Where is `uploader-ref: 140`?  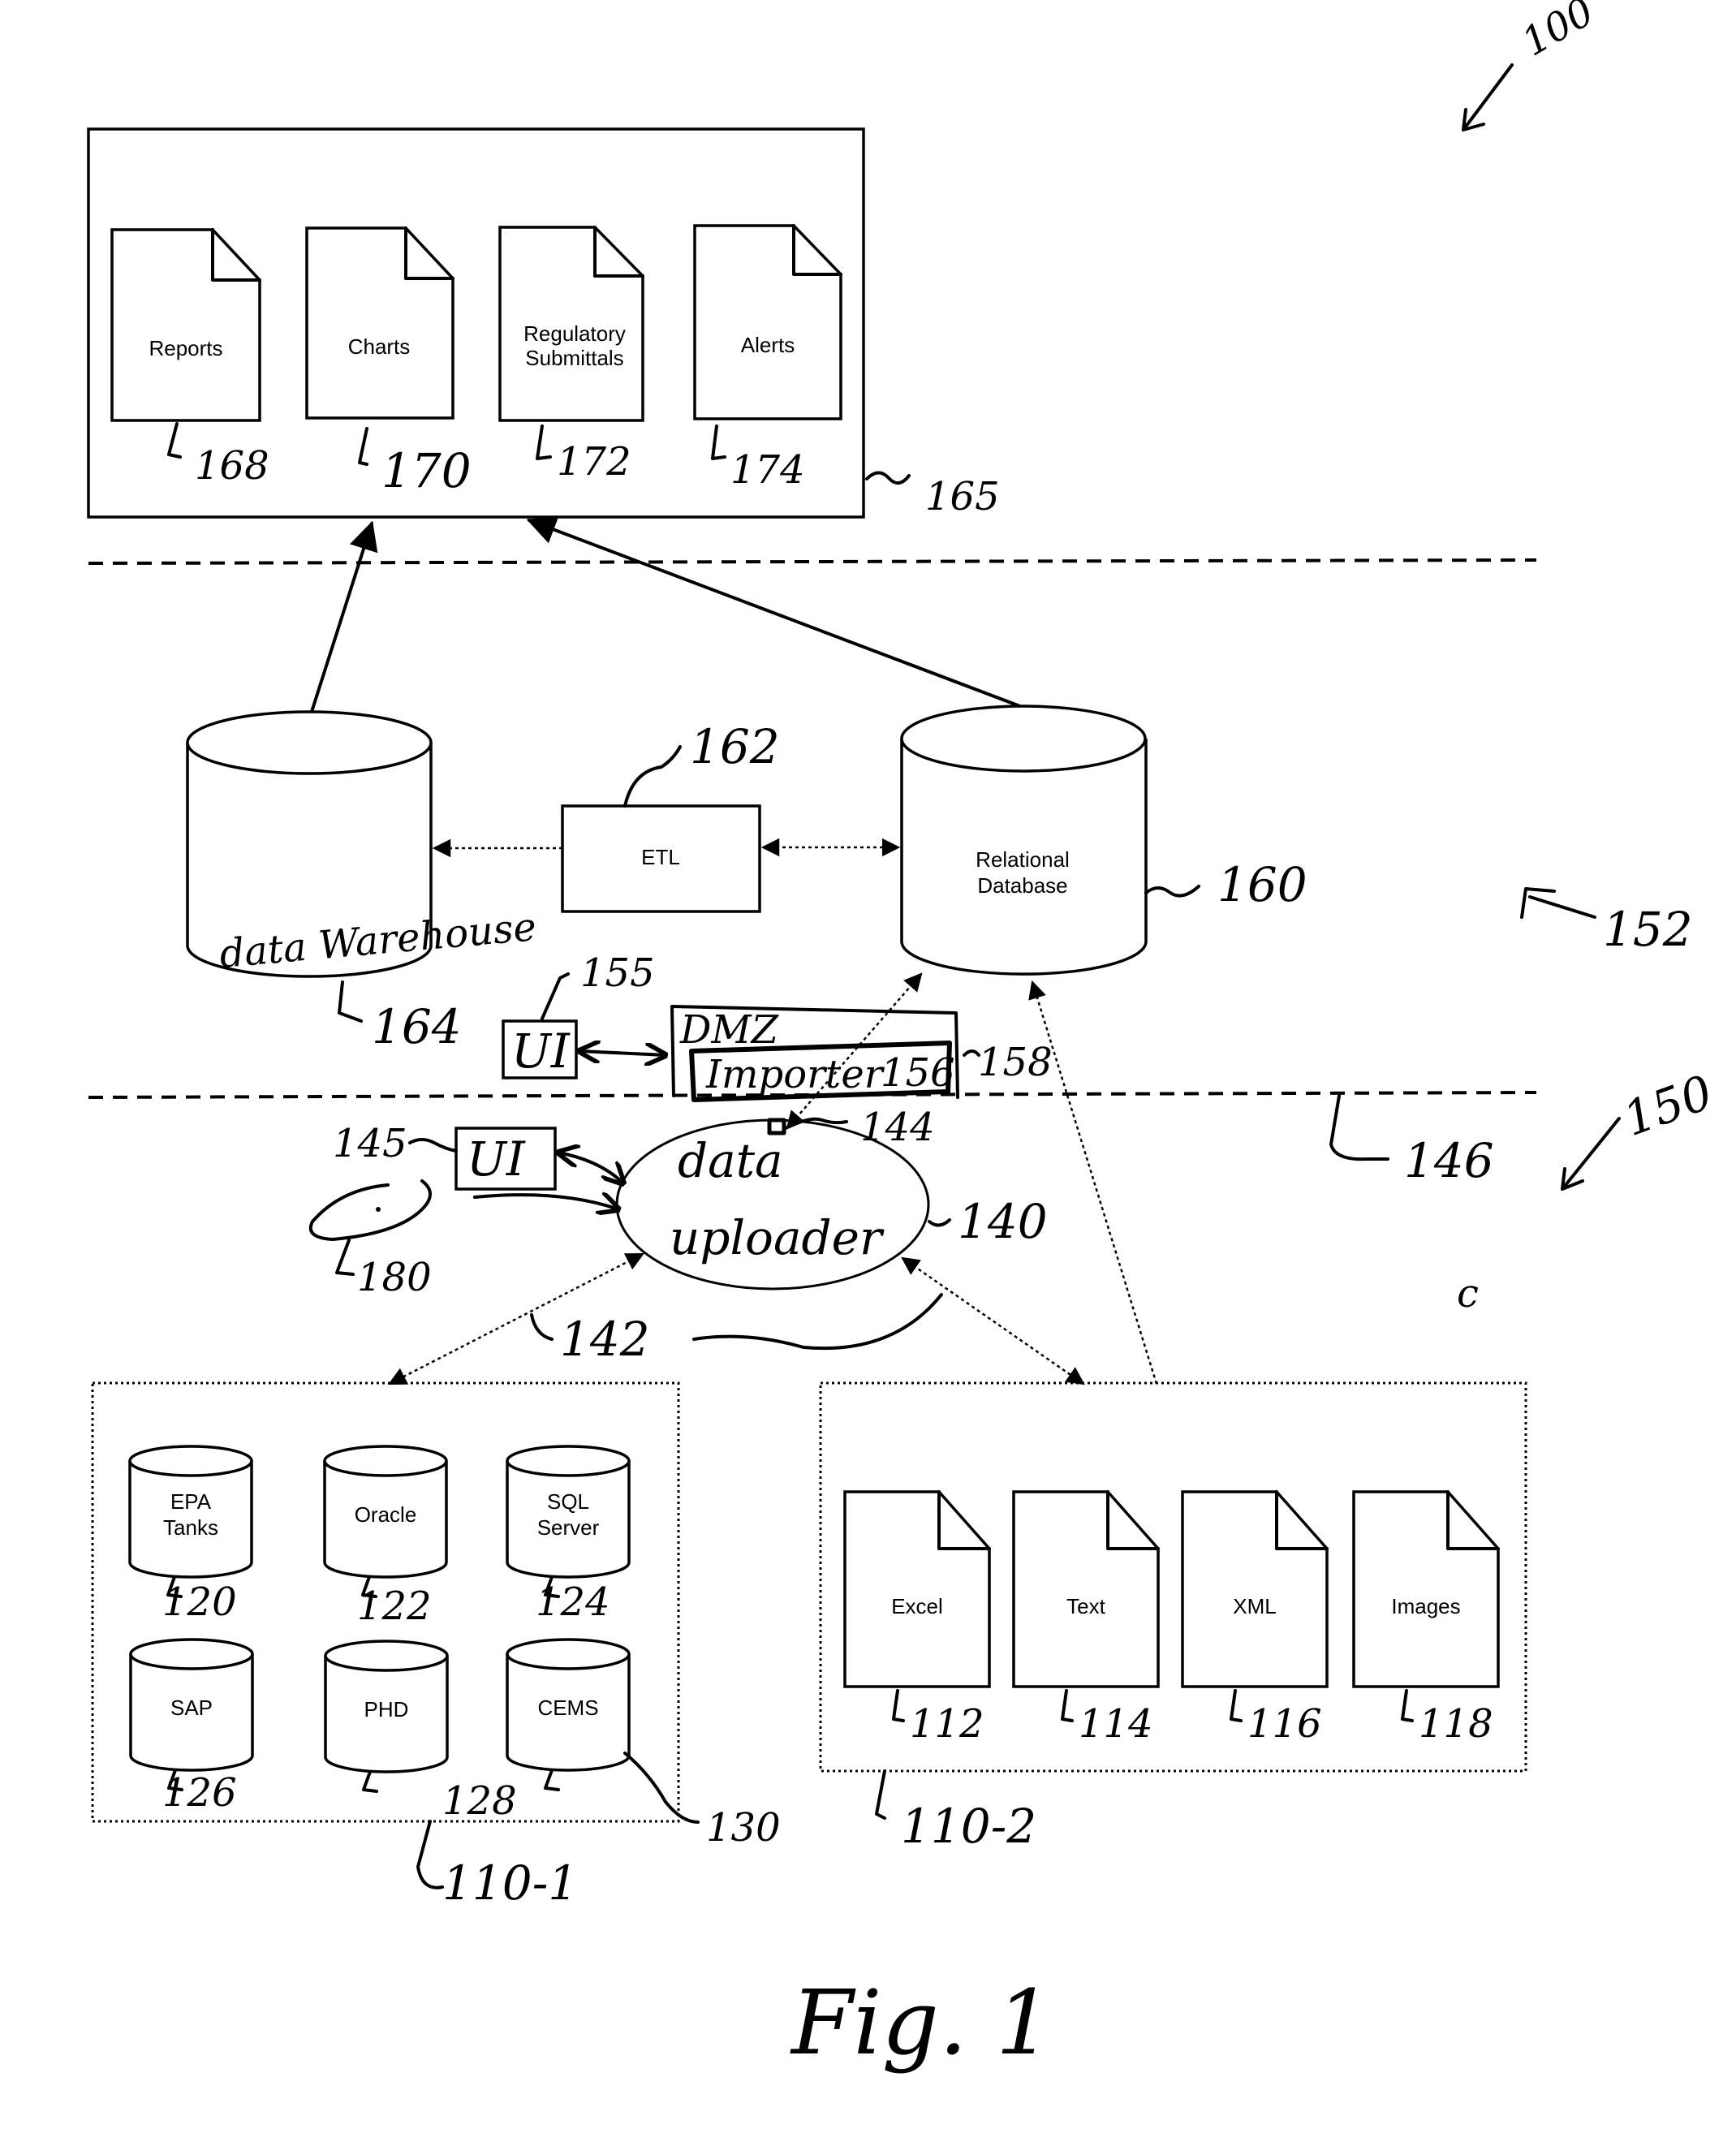
uploader-ref: 140 is located at coordinates (1003, 1221).